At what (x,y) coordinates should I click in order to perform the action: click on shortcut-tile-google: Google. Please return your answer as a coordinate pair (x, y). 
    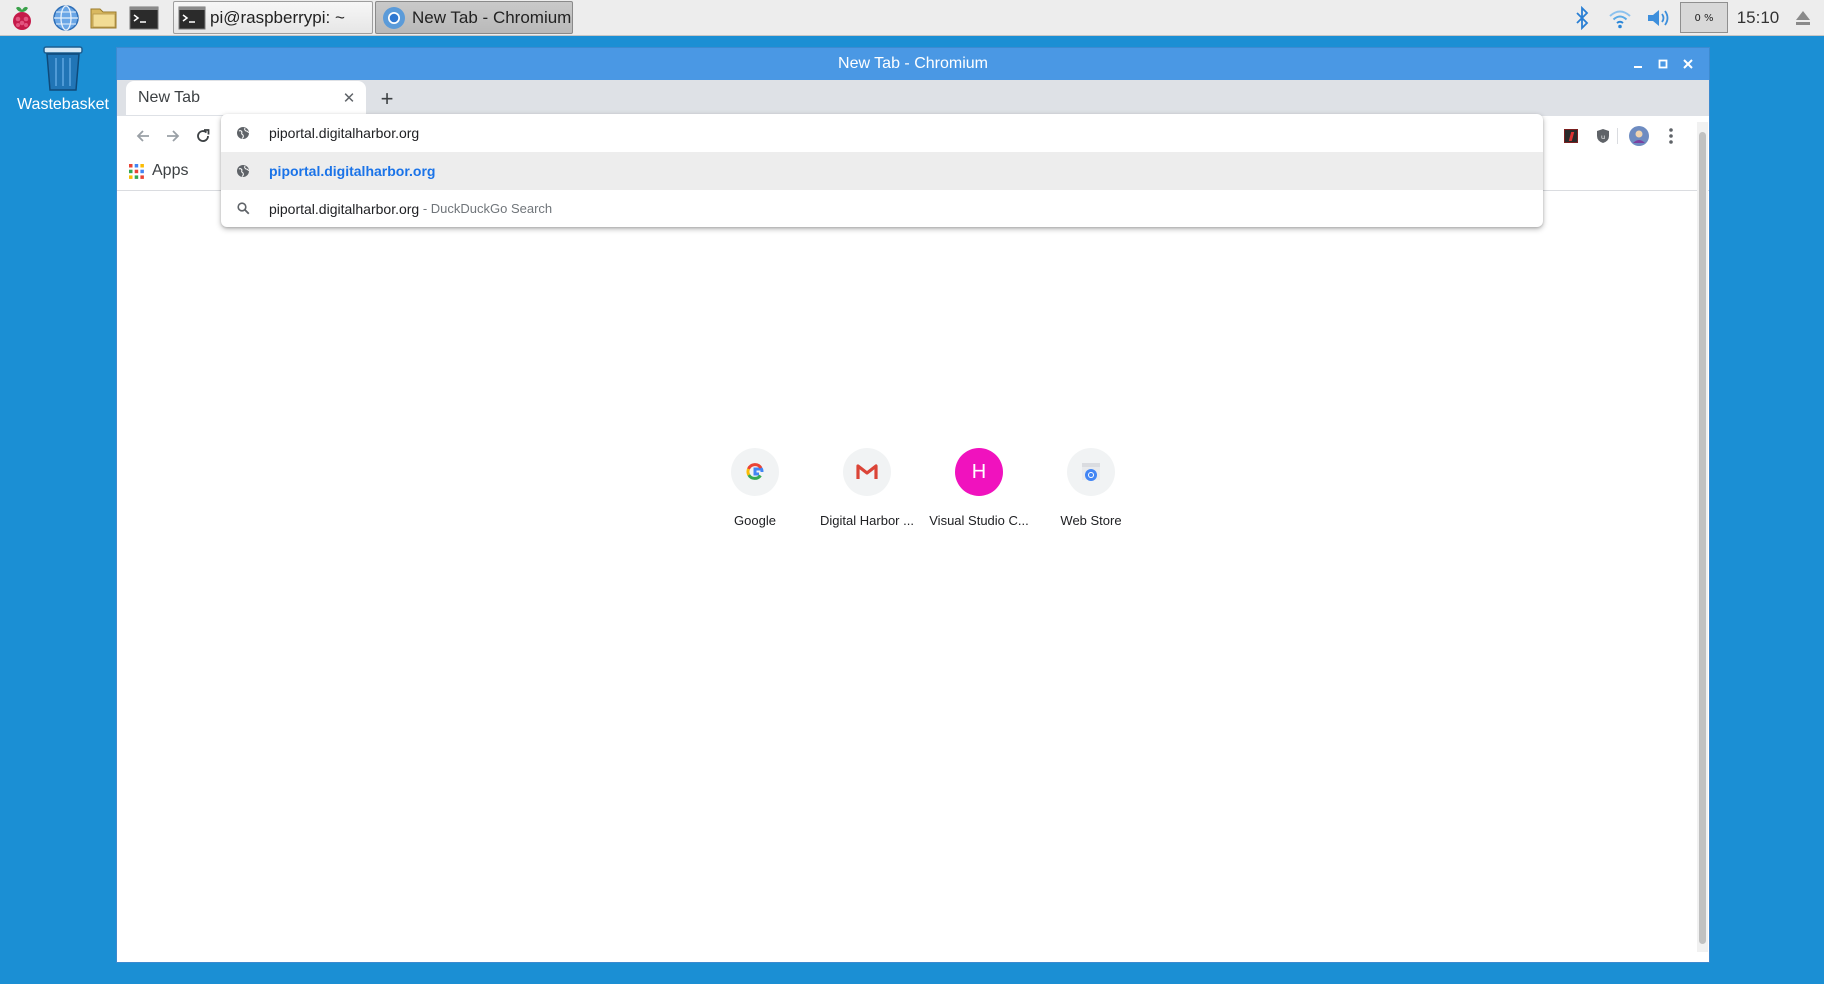
    Looking at the image, I should click on (755, 488).